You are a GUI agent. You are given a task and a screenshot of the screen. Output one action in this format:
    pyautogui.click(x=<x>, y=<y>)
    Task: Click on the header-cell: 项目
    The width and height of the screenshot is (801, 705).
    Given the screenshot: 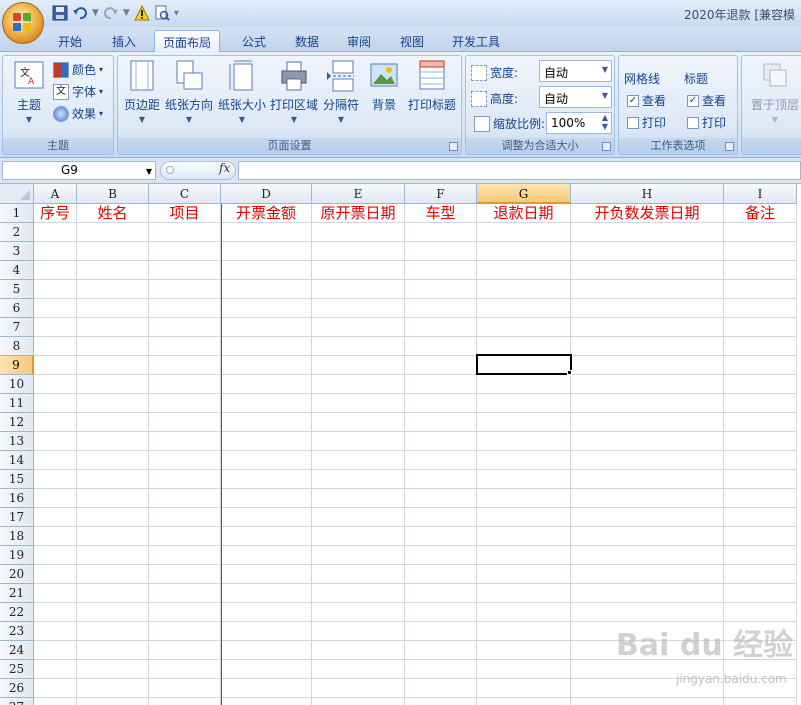 What is the action you would take?
    pyautogui.click(x=185, y=213)
    